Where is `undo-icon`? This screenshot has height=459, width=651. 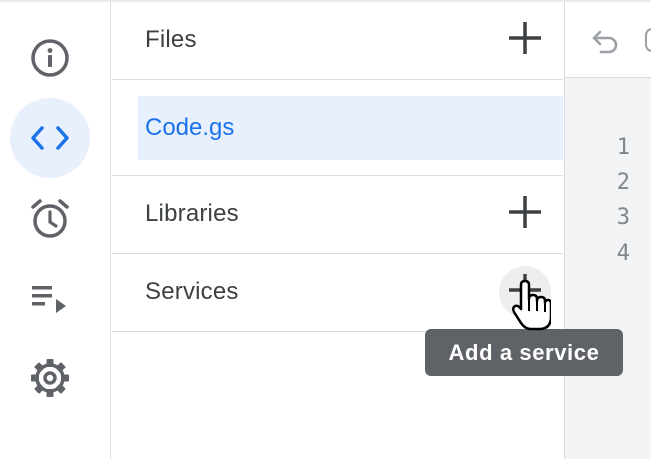
undo-icon is located at coordinates (606, 42).